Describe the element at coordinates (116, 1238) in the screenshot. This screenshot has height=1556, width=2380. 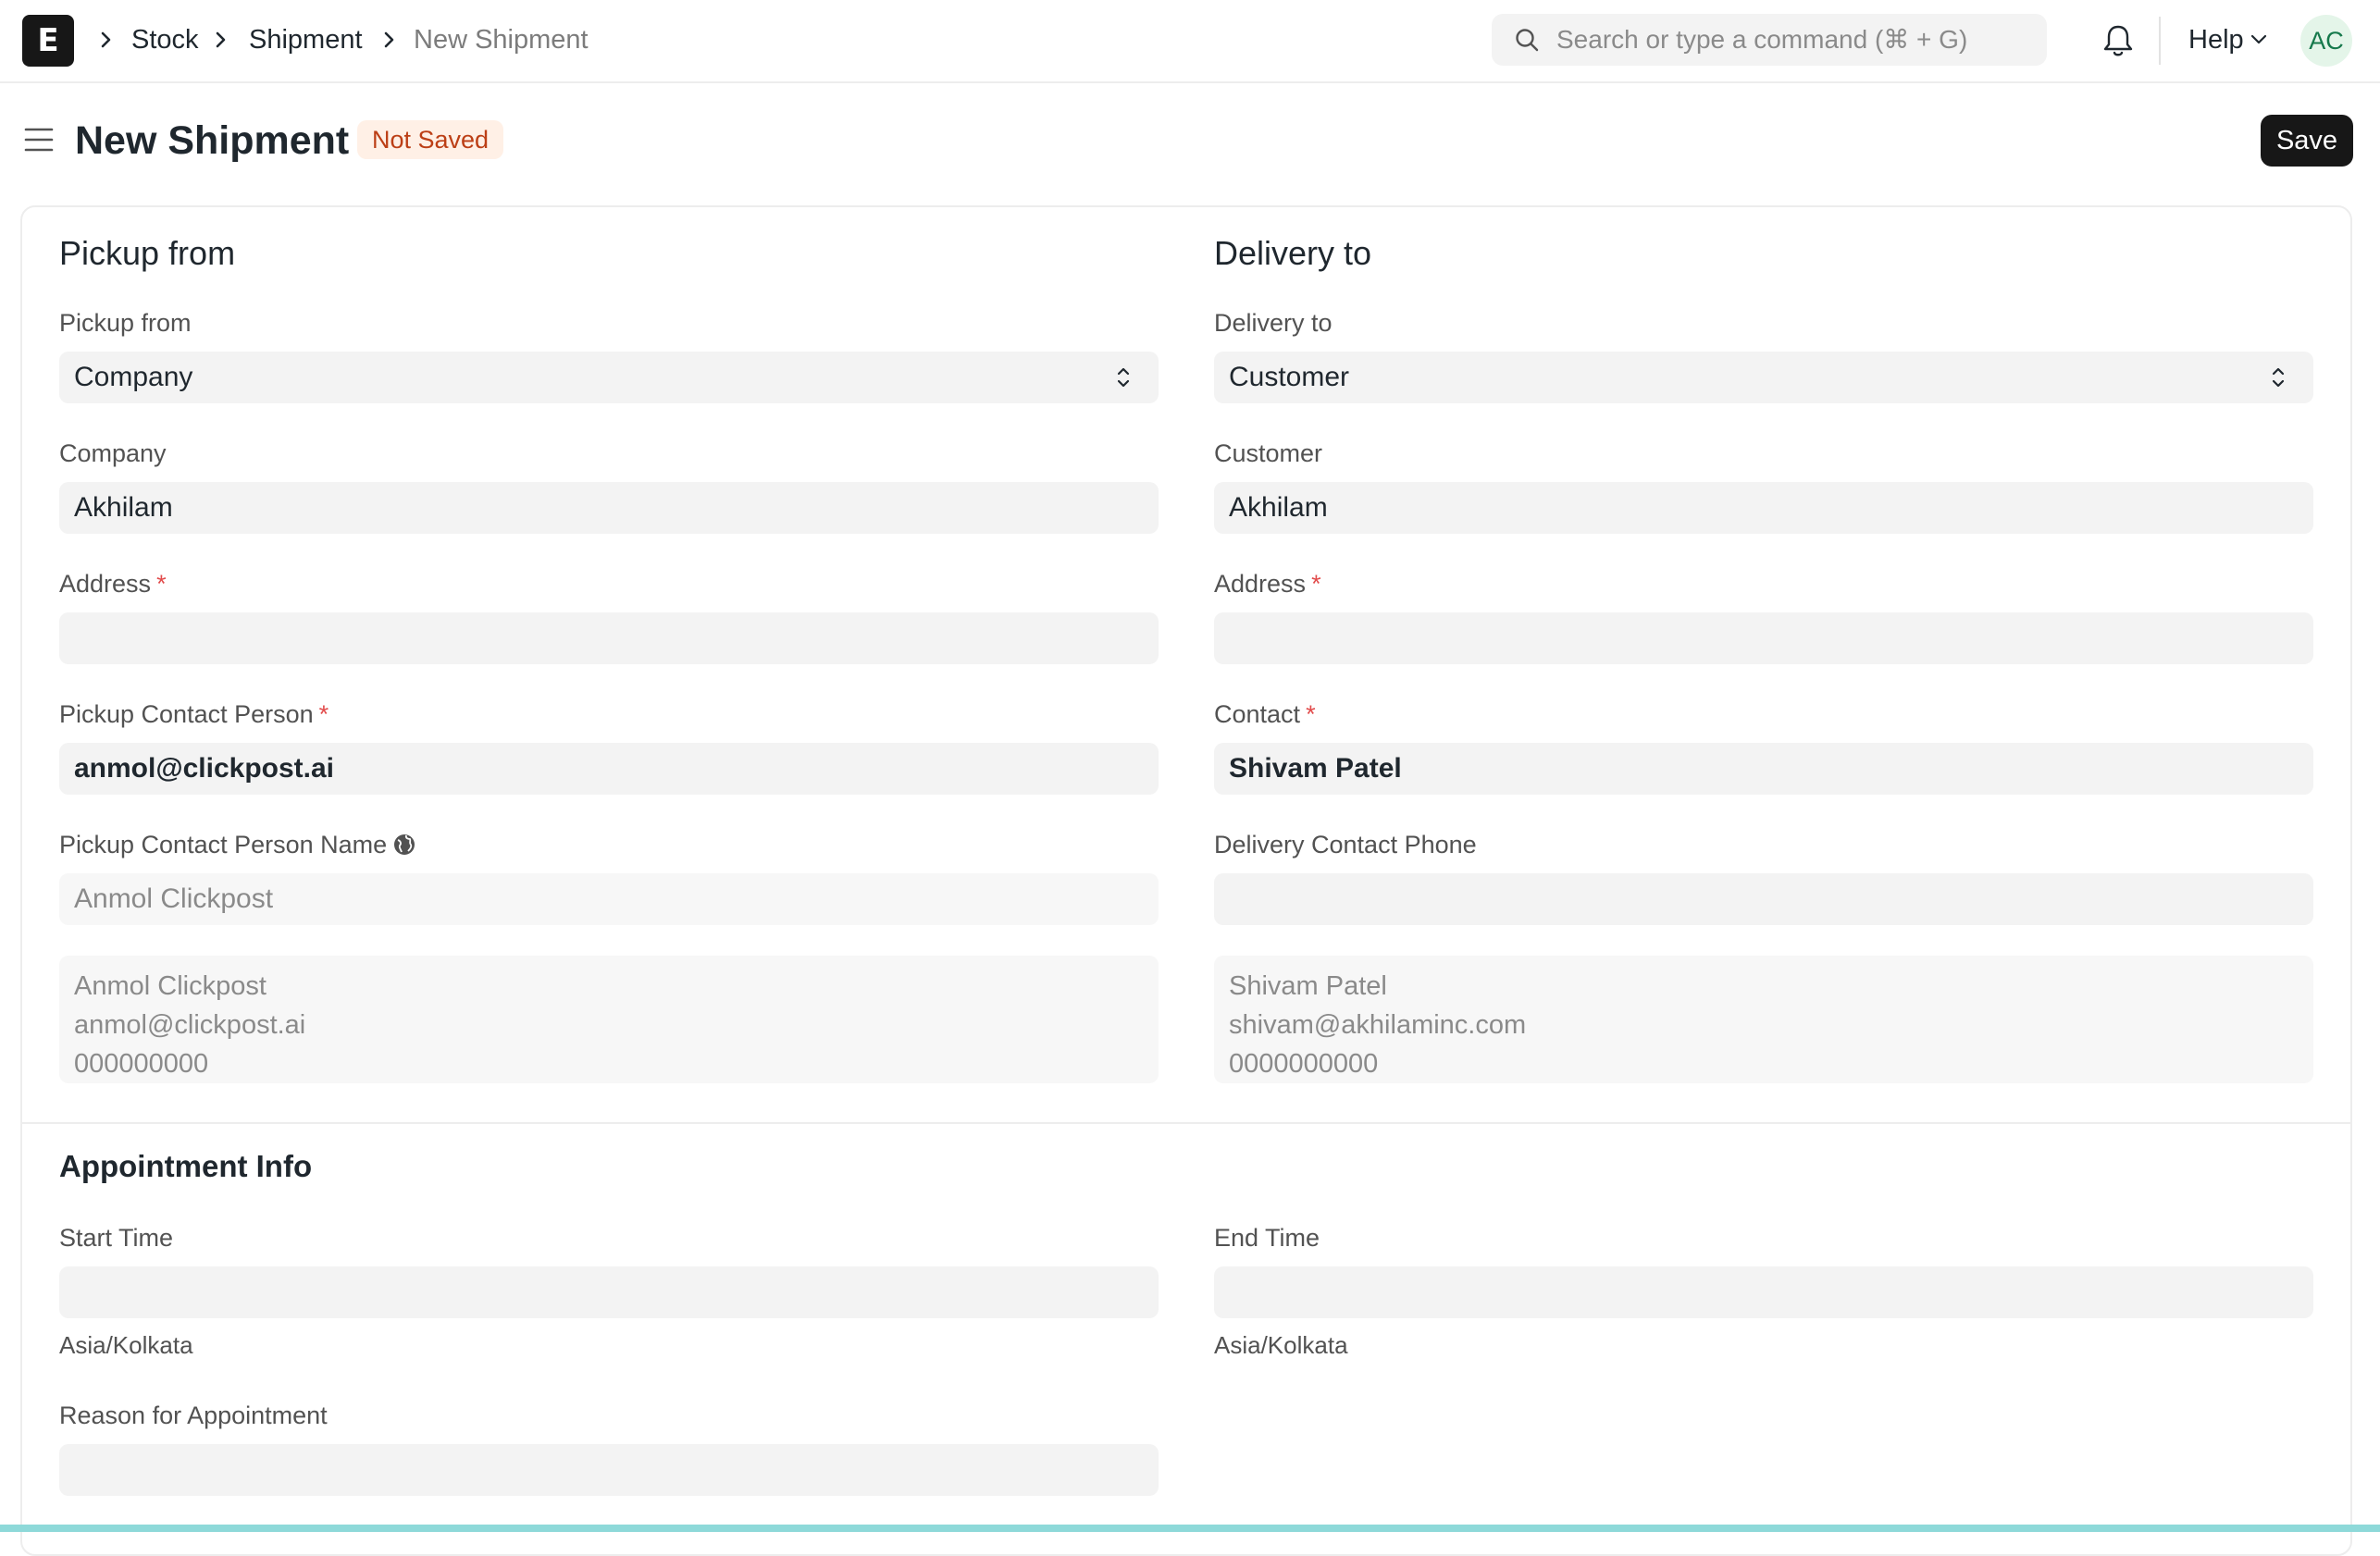
I see `start-time-label: Start Time` at that location.